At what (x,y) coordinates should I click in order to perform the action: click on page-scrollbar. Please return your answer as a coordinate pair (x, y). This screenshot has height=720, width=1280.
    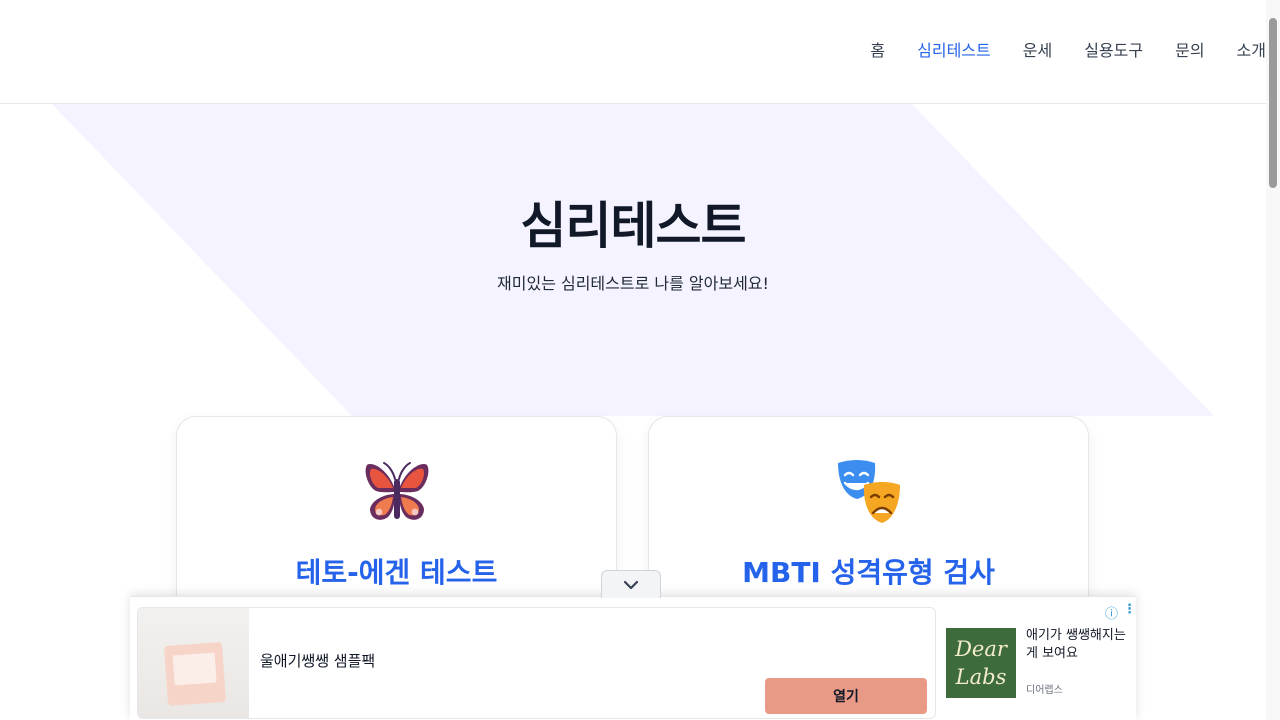
    Looking at the image, I should click on (1273, 360).